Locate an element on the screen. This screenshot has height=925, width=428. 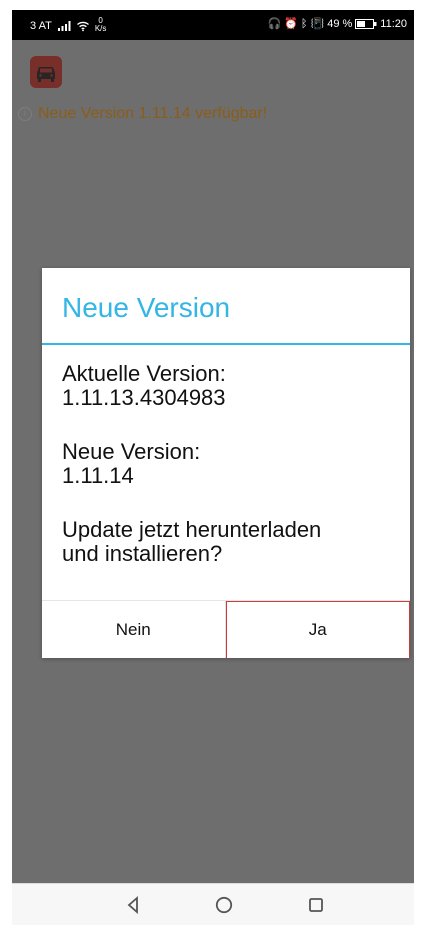
info-icon: i is located at coordinates (25, 114).